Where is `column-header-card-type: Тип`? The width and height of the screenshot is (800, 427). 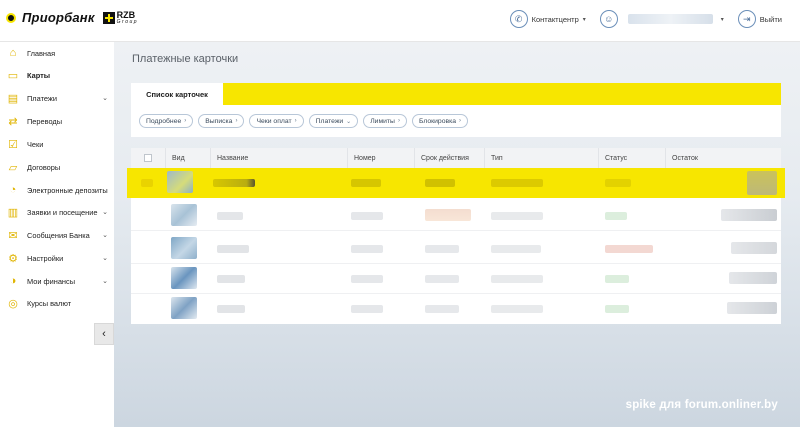 column-header-card-type: Тип is located at coordinates (541, 158).